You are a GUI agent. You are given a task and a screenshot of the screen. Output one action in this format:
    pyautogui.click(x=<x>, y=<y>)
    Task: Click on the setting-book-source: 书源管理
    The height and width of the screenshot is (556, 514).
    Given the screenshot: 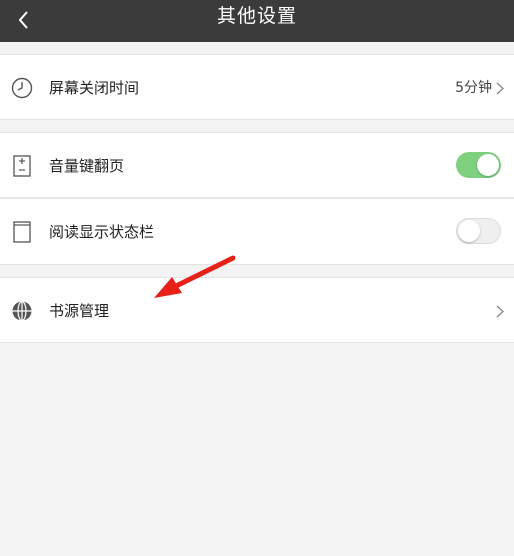 What is the action you would take?
    pyautogui.click(x=257, y=310)
    